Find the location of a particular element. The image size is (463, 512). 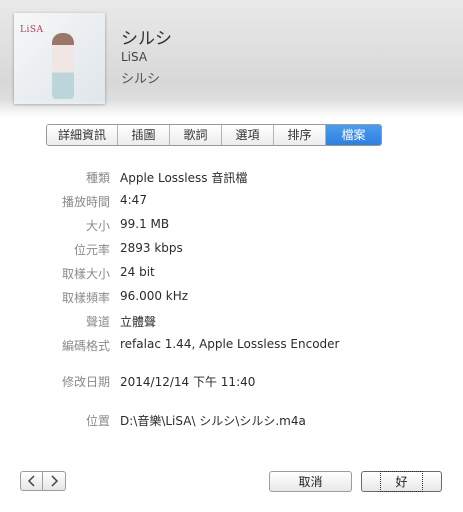

artwork-figure is located at coordinates (63, 66).